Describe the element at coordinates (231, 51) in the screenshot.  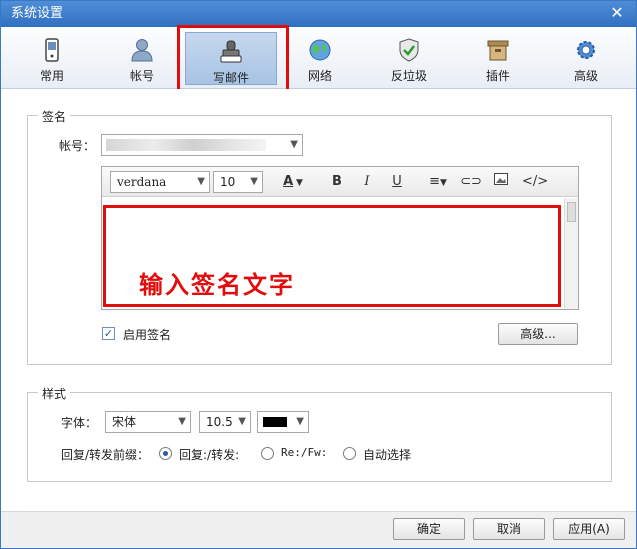
I see `stamp-icon` at that location.